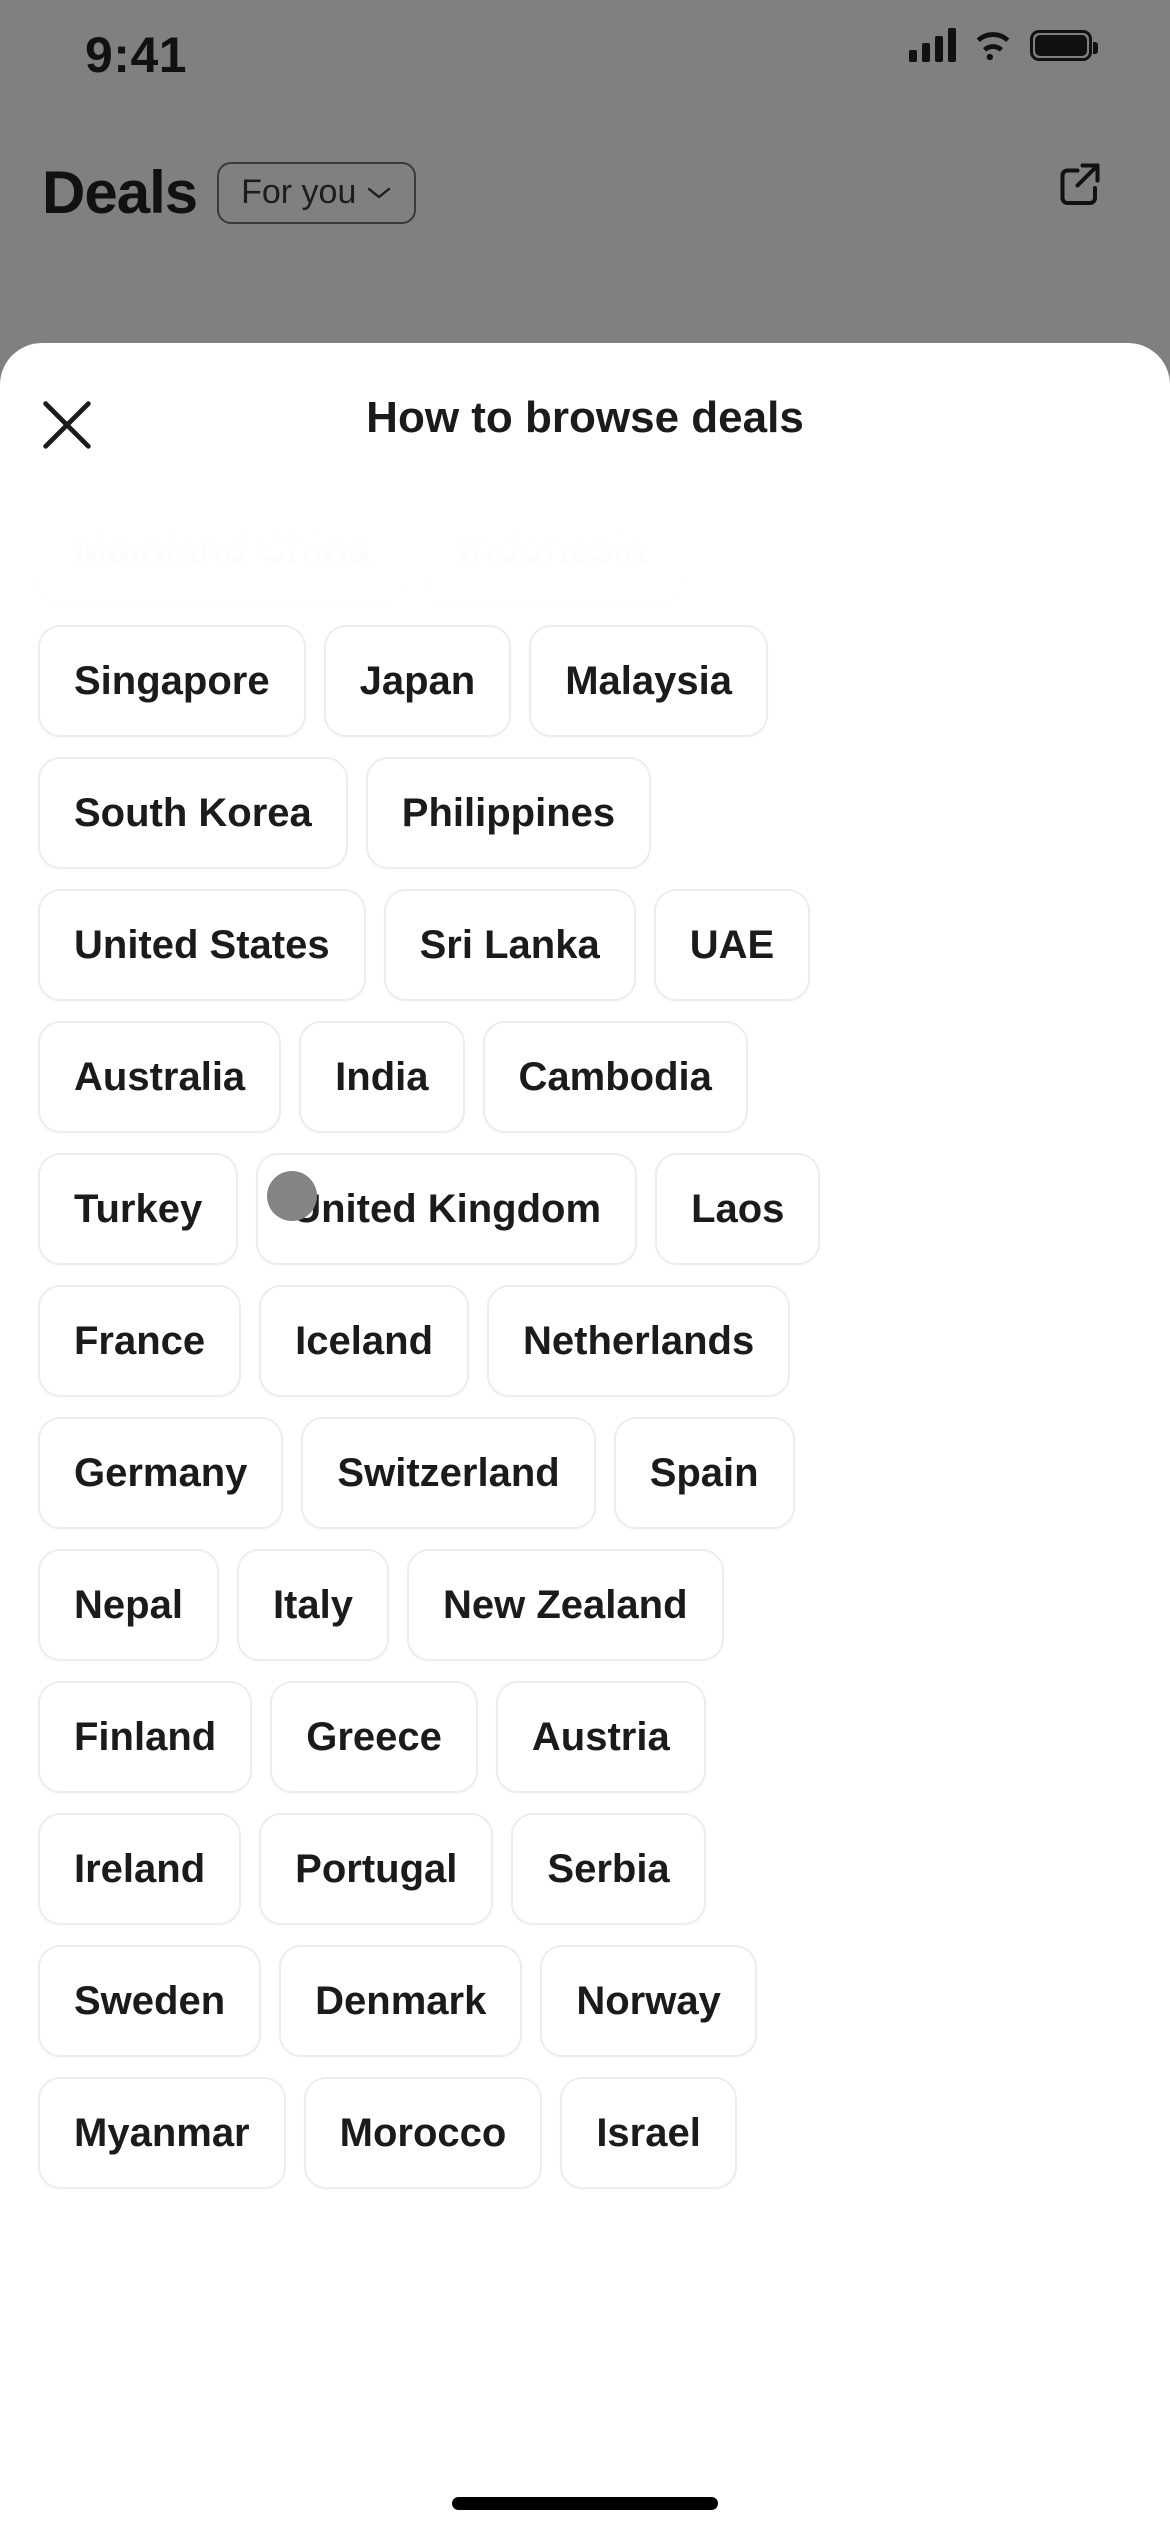 The width and height of the screenshot is (1170, 2532). I want to click on wifi-icon, so click(993, 46).